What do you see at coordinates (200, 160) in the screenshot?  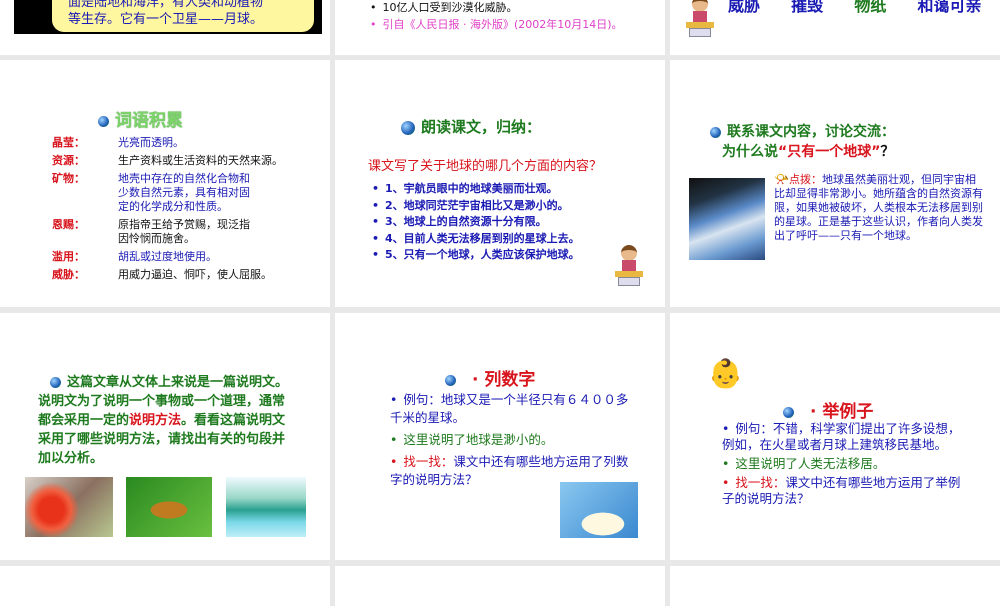 I see `definition: 生产资料或生活资料的天然来源。` at bounding box center [200, 160].